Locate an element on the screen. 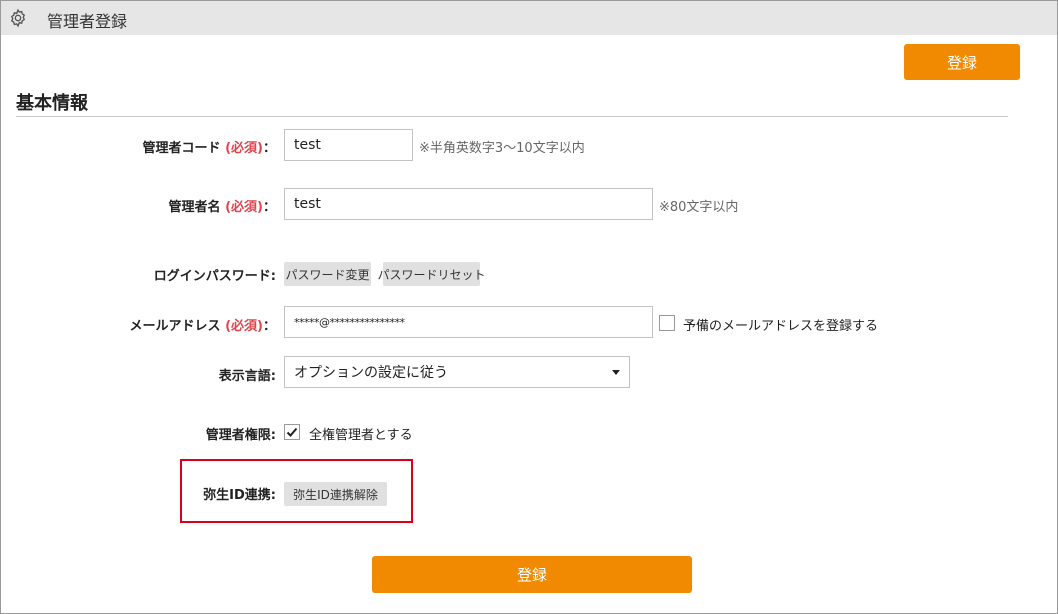  language-select: オプションの設定に従う is located at coordinates (457, 372).